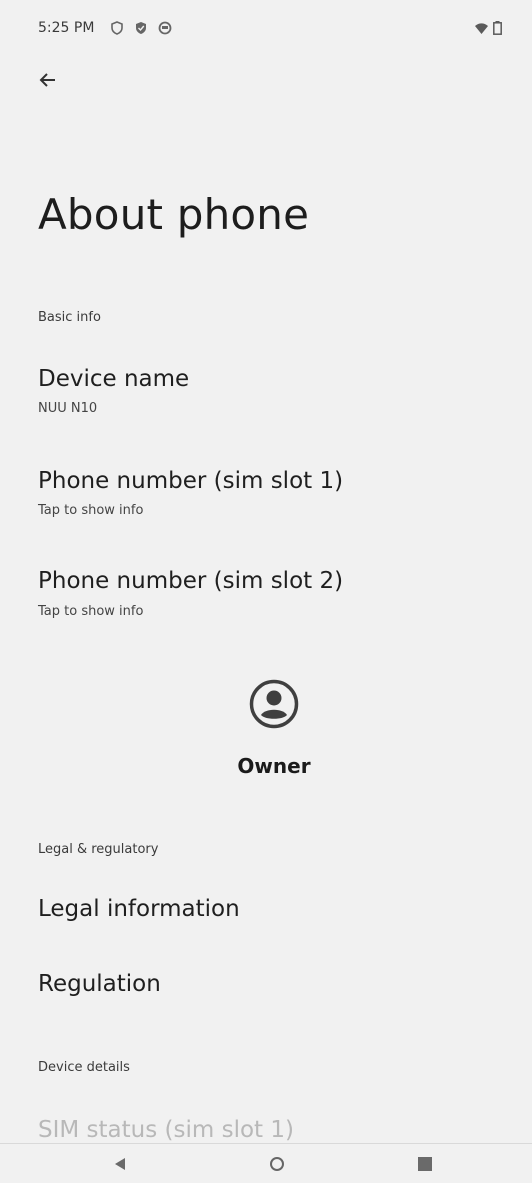 This screenshot has height=1183, width=532. What do you see at coordinates (481, 29) in the screenshot?
I see `wifi-icon` at bounding box center [481, 29].